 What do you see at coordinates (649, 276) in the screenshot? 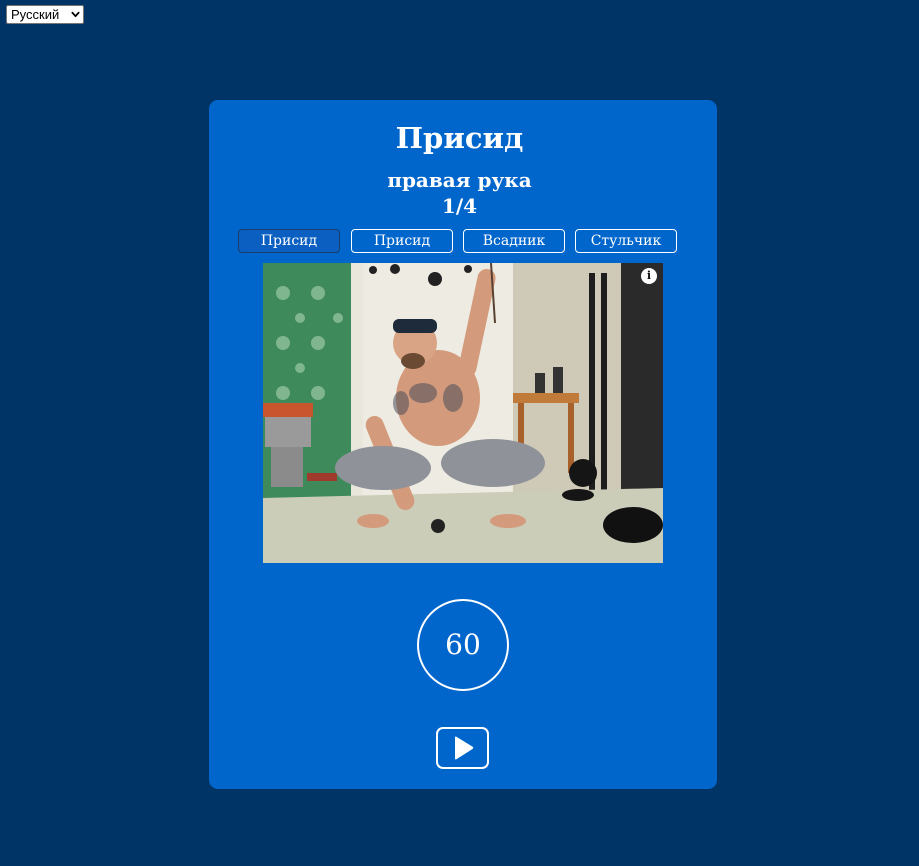
I see `info-icon: i` at bounding box center [649, 276].